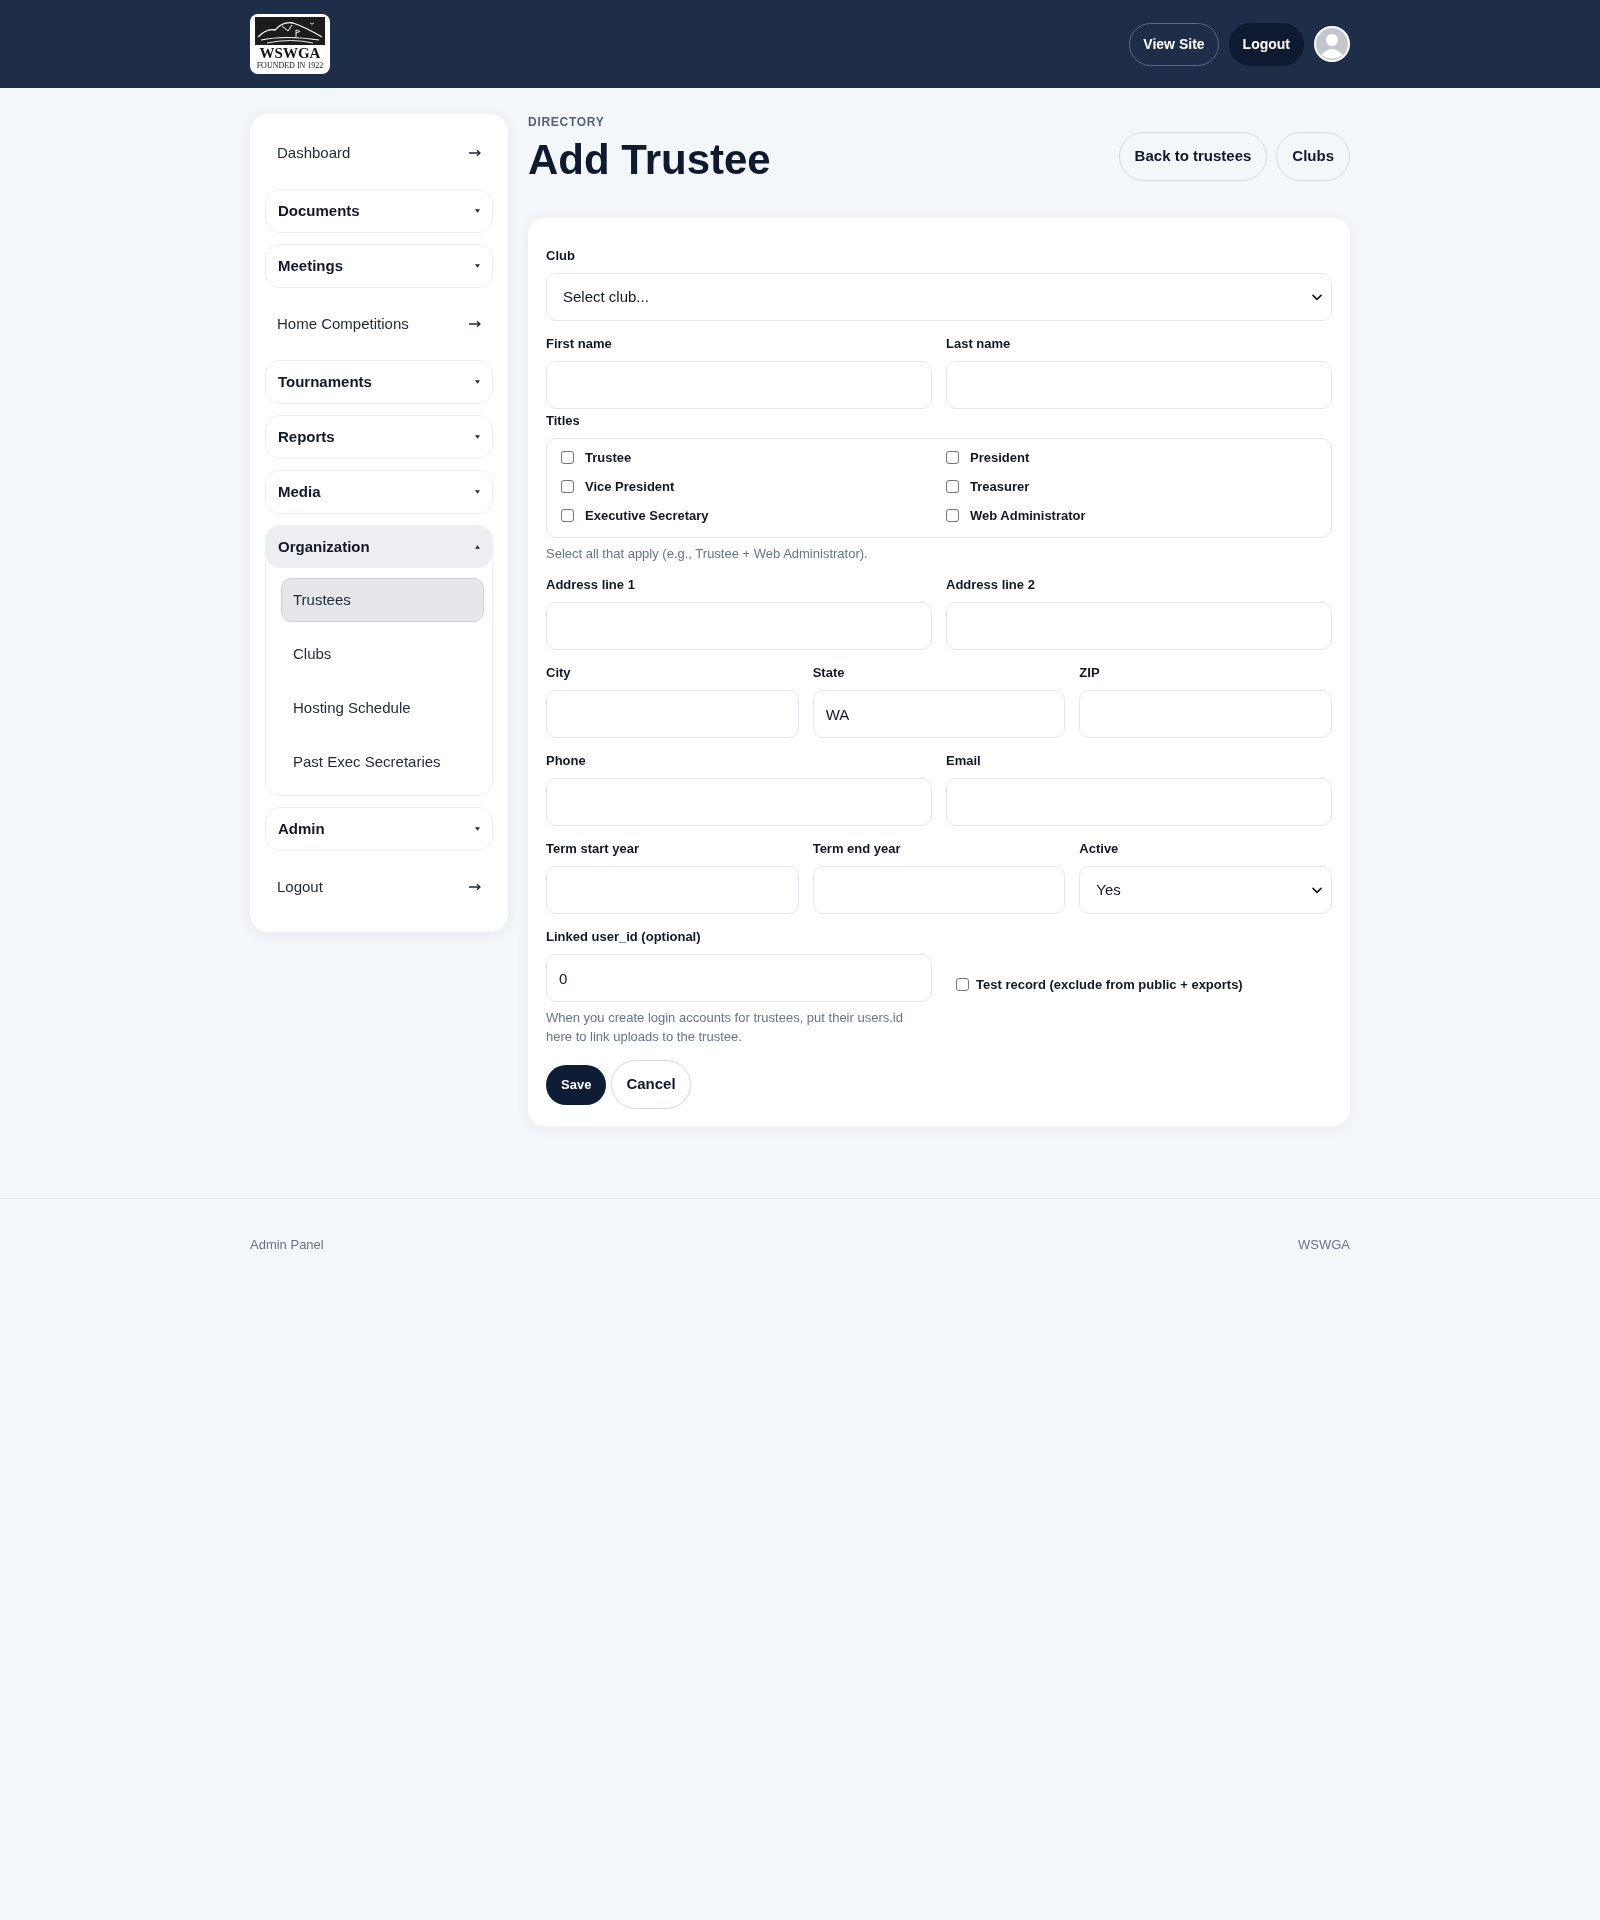  Describe the element at coordinates (290, 53) in the screenshot. I see `logo-wordmark: WSWGA` at that location.